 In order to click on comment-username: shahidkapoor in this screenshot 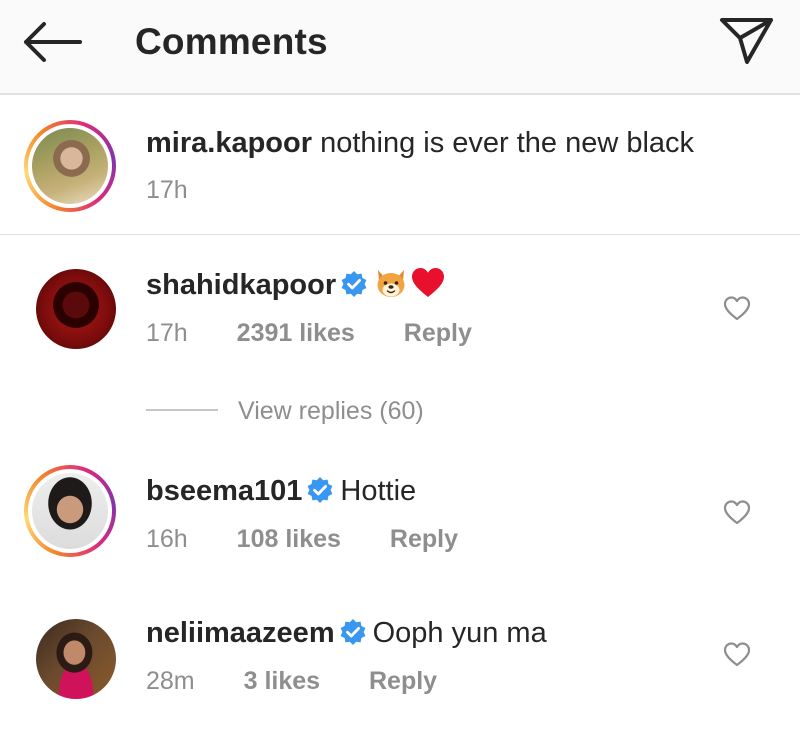, I will do `click(241, 285)`.